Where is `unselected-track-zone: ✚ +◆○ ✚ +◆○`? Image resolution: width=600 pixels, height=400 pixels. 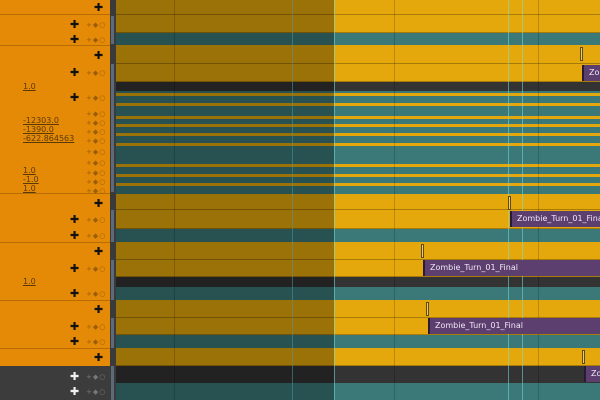
unselected-track-zone: ✚ +◆○ ✚ +◆○ is located at coordinates (55, 383).